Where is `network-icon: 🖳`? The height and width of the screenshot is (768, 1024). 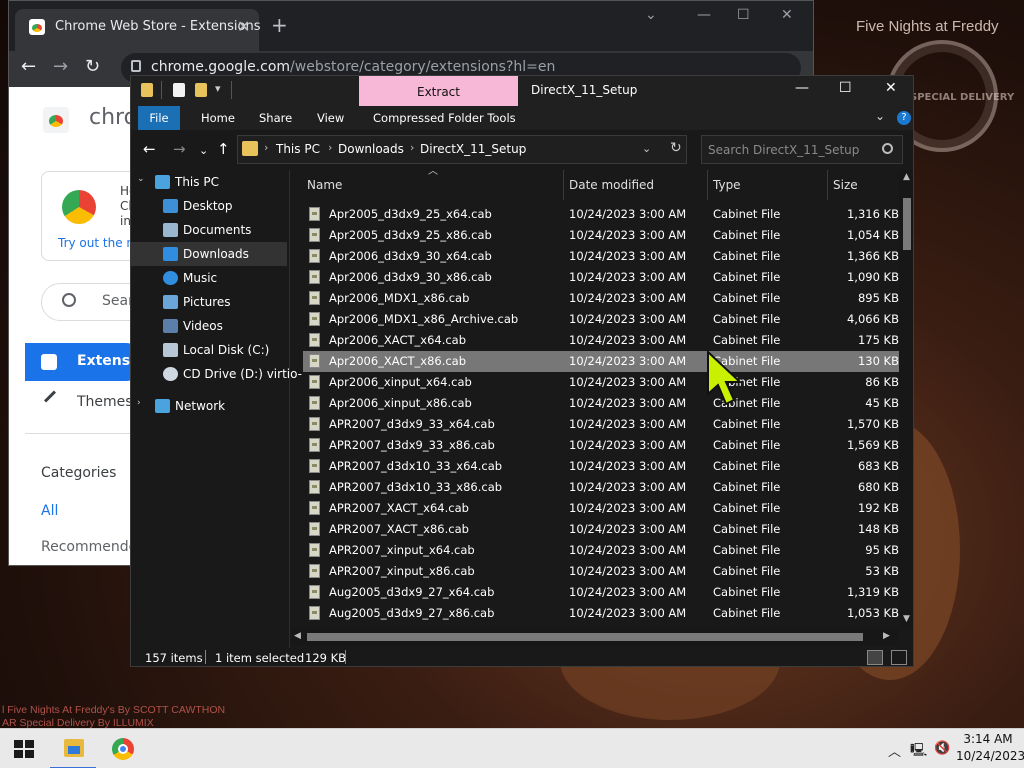 network-icon: 🖳 is located at coordinates (918, 752).